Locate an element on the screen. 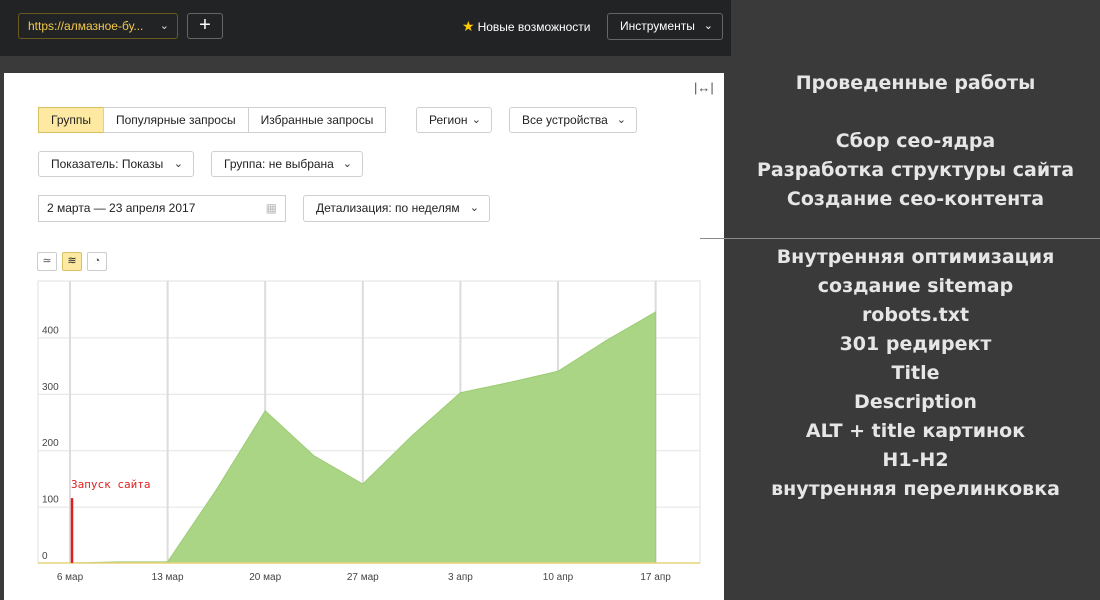  site-select: https://алмазное-бу... ⌄ is located at coordinates (98, 26).